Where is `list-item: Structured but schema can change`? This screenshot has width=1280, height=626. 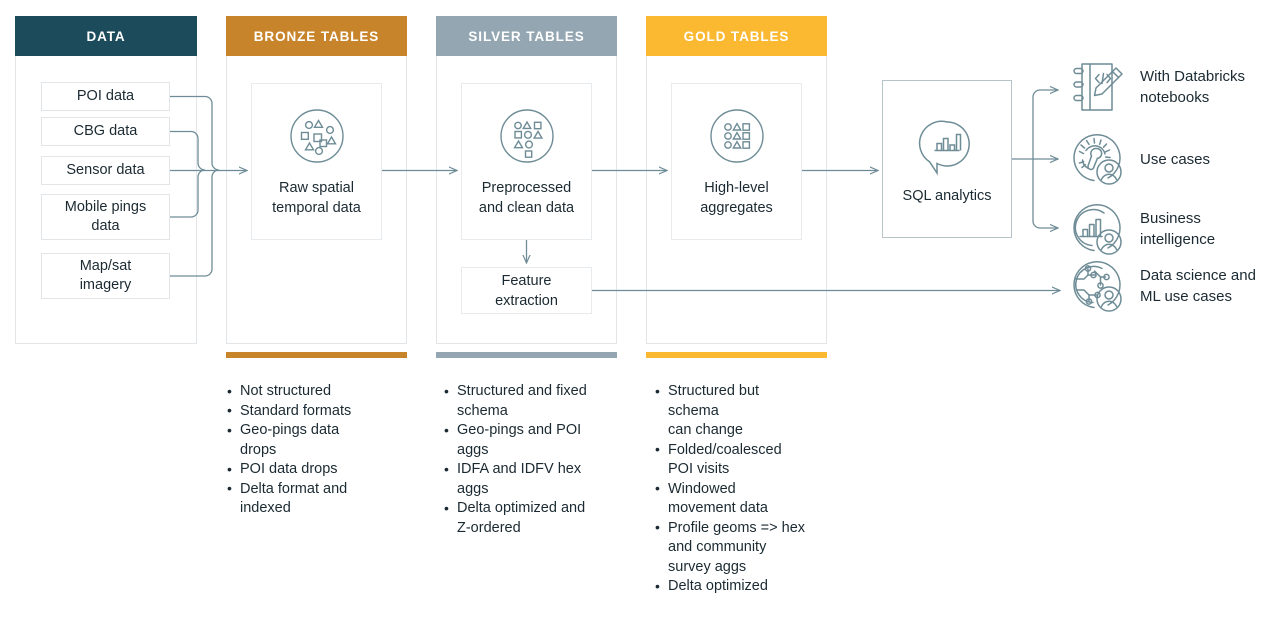
list-item: Structured but schema can change is located at coordinates (749, 411).